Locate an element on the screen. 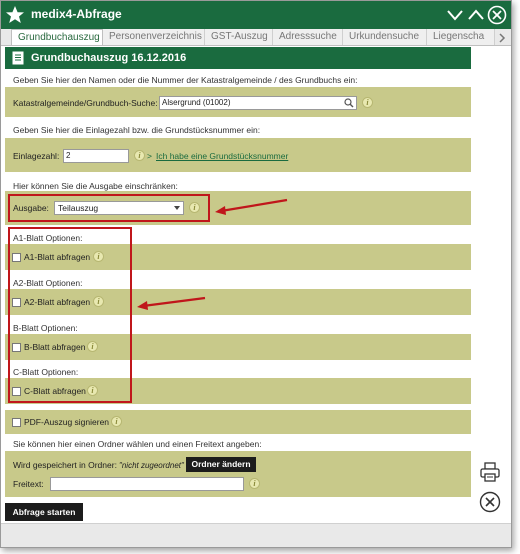 This screenshot has height=554, width=520. annotation-box-ausgabe is located at coordinates (109, 208).